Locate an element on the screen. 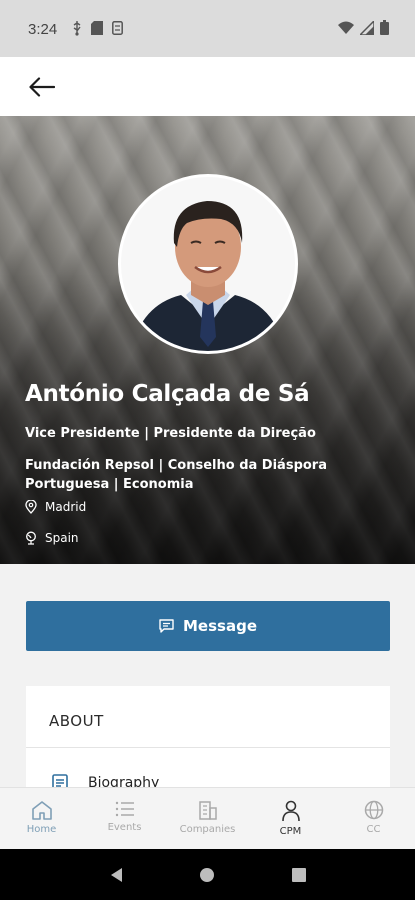  nav-home: Home is located at coordinates (41, 818).